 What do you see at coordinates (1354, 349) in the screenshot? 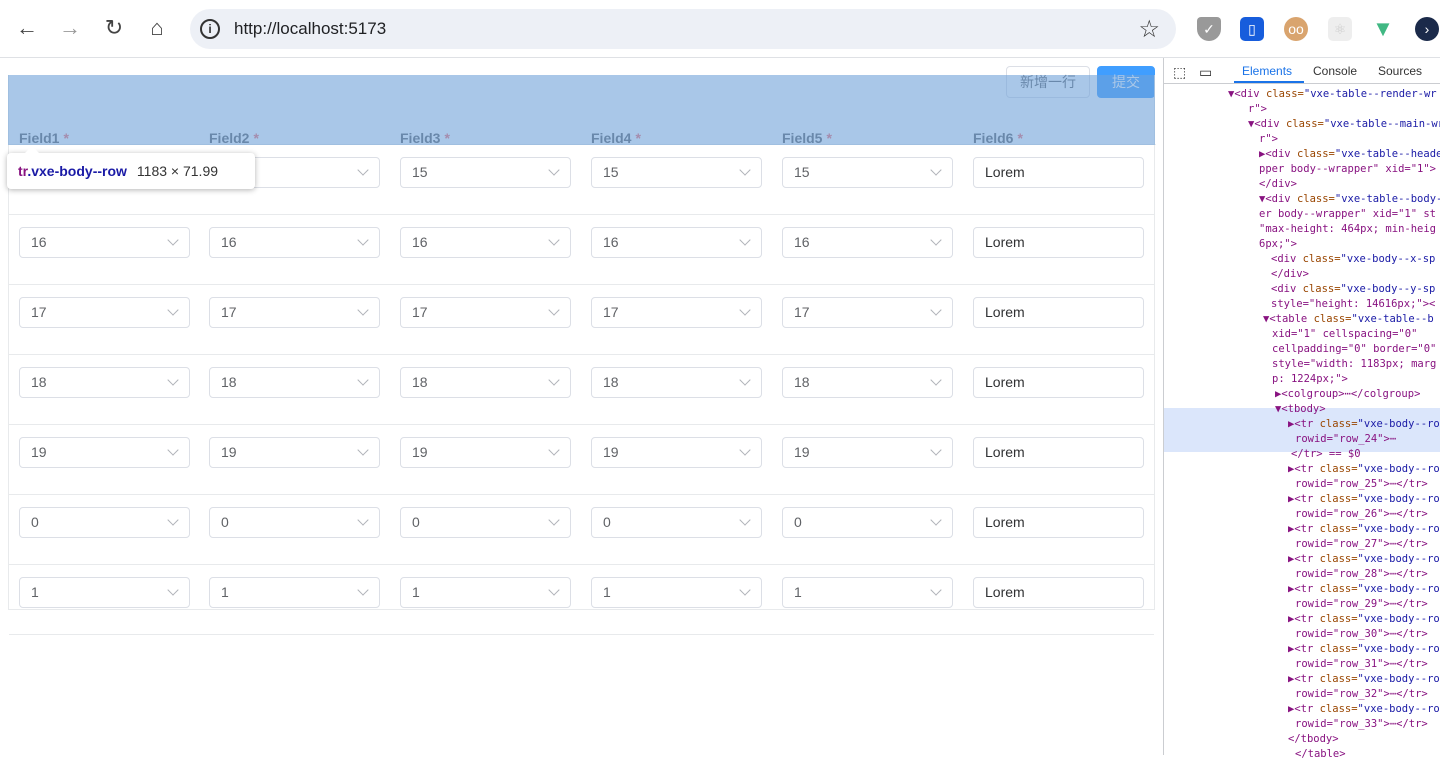
I see `dom-node-line: cellpadding="0" border="0"` at bounding box center [1354, 349].